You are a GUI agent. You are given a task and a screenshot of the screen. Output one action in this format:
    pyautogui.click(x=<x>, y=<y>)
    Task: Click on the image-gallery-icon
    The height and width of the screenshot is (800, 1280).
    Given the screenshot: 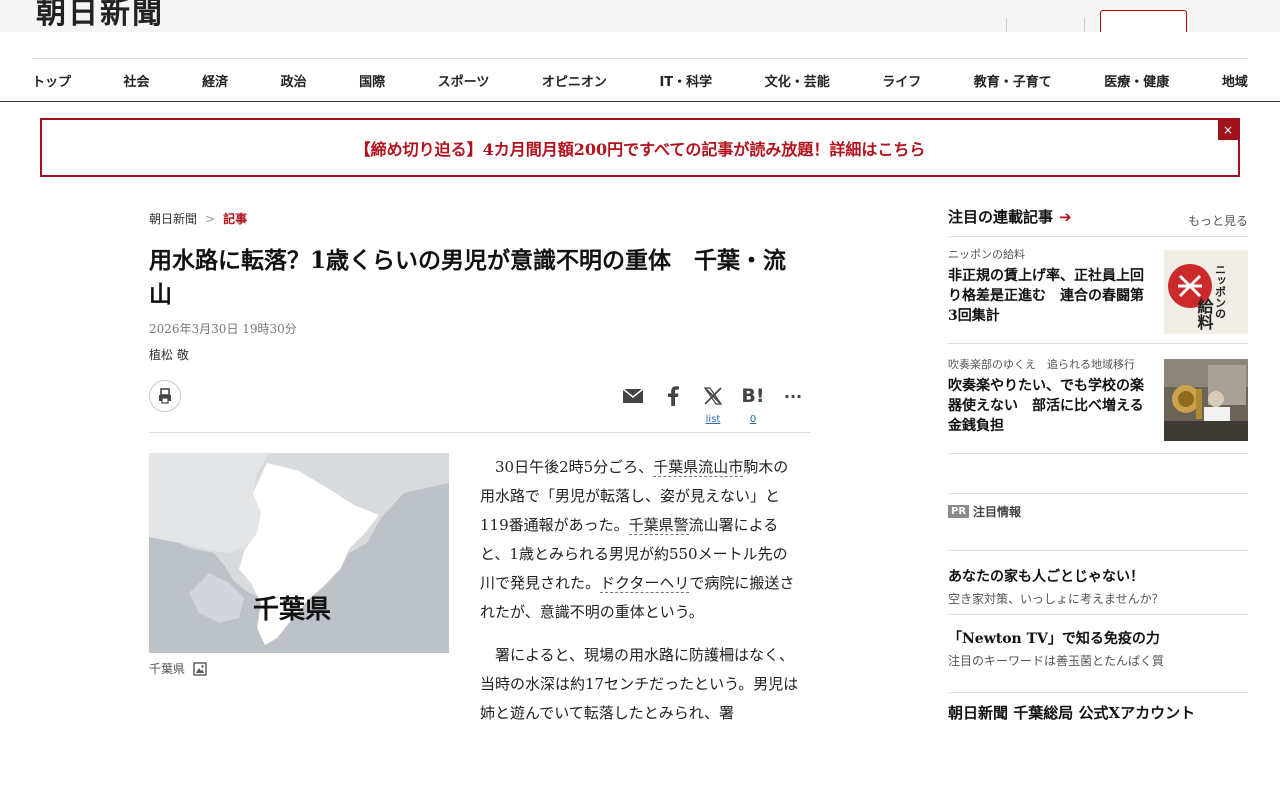 What is the action you would take?
    pyautogui.click(x=200, y=668)
    